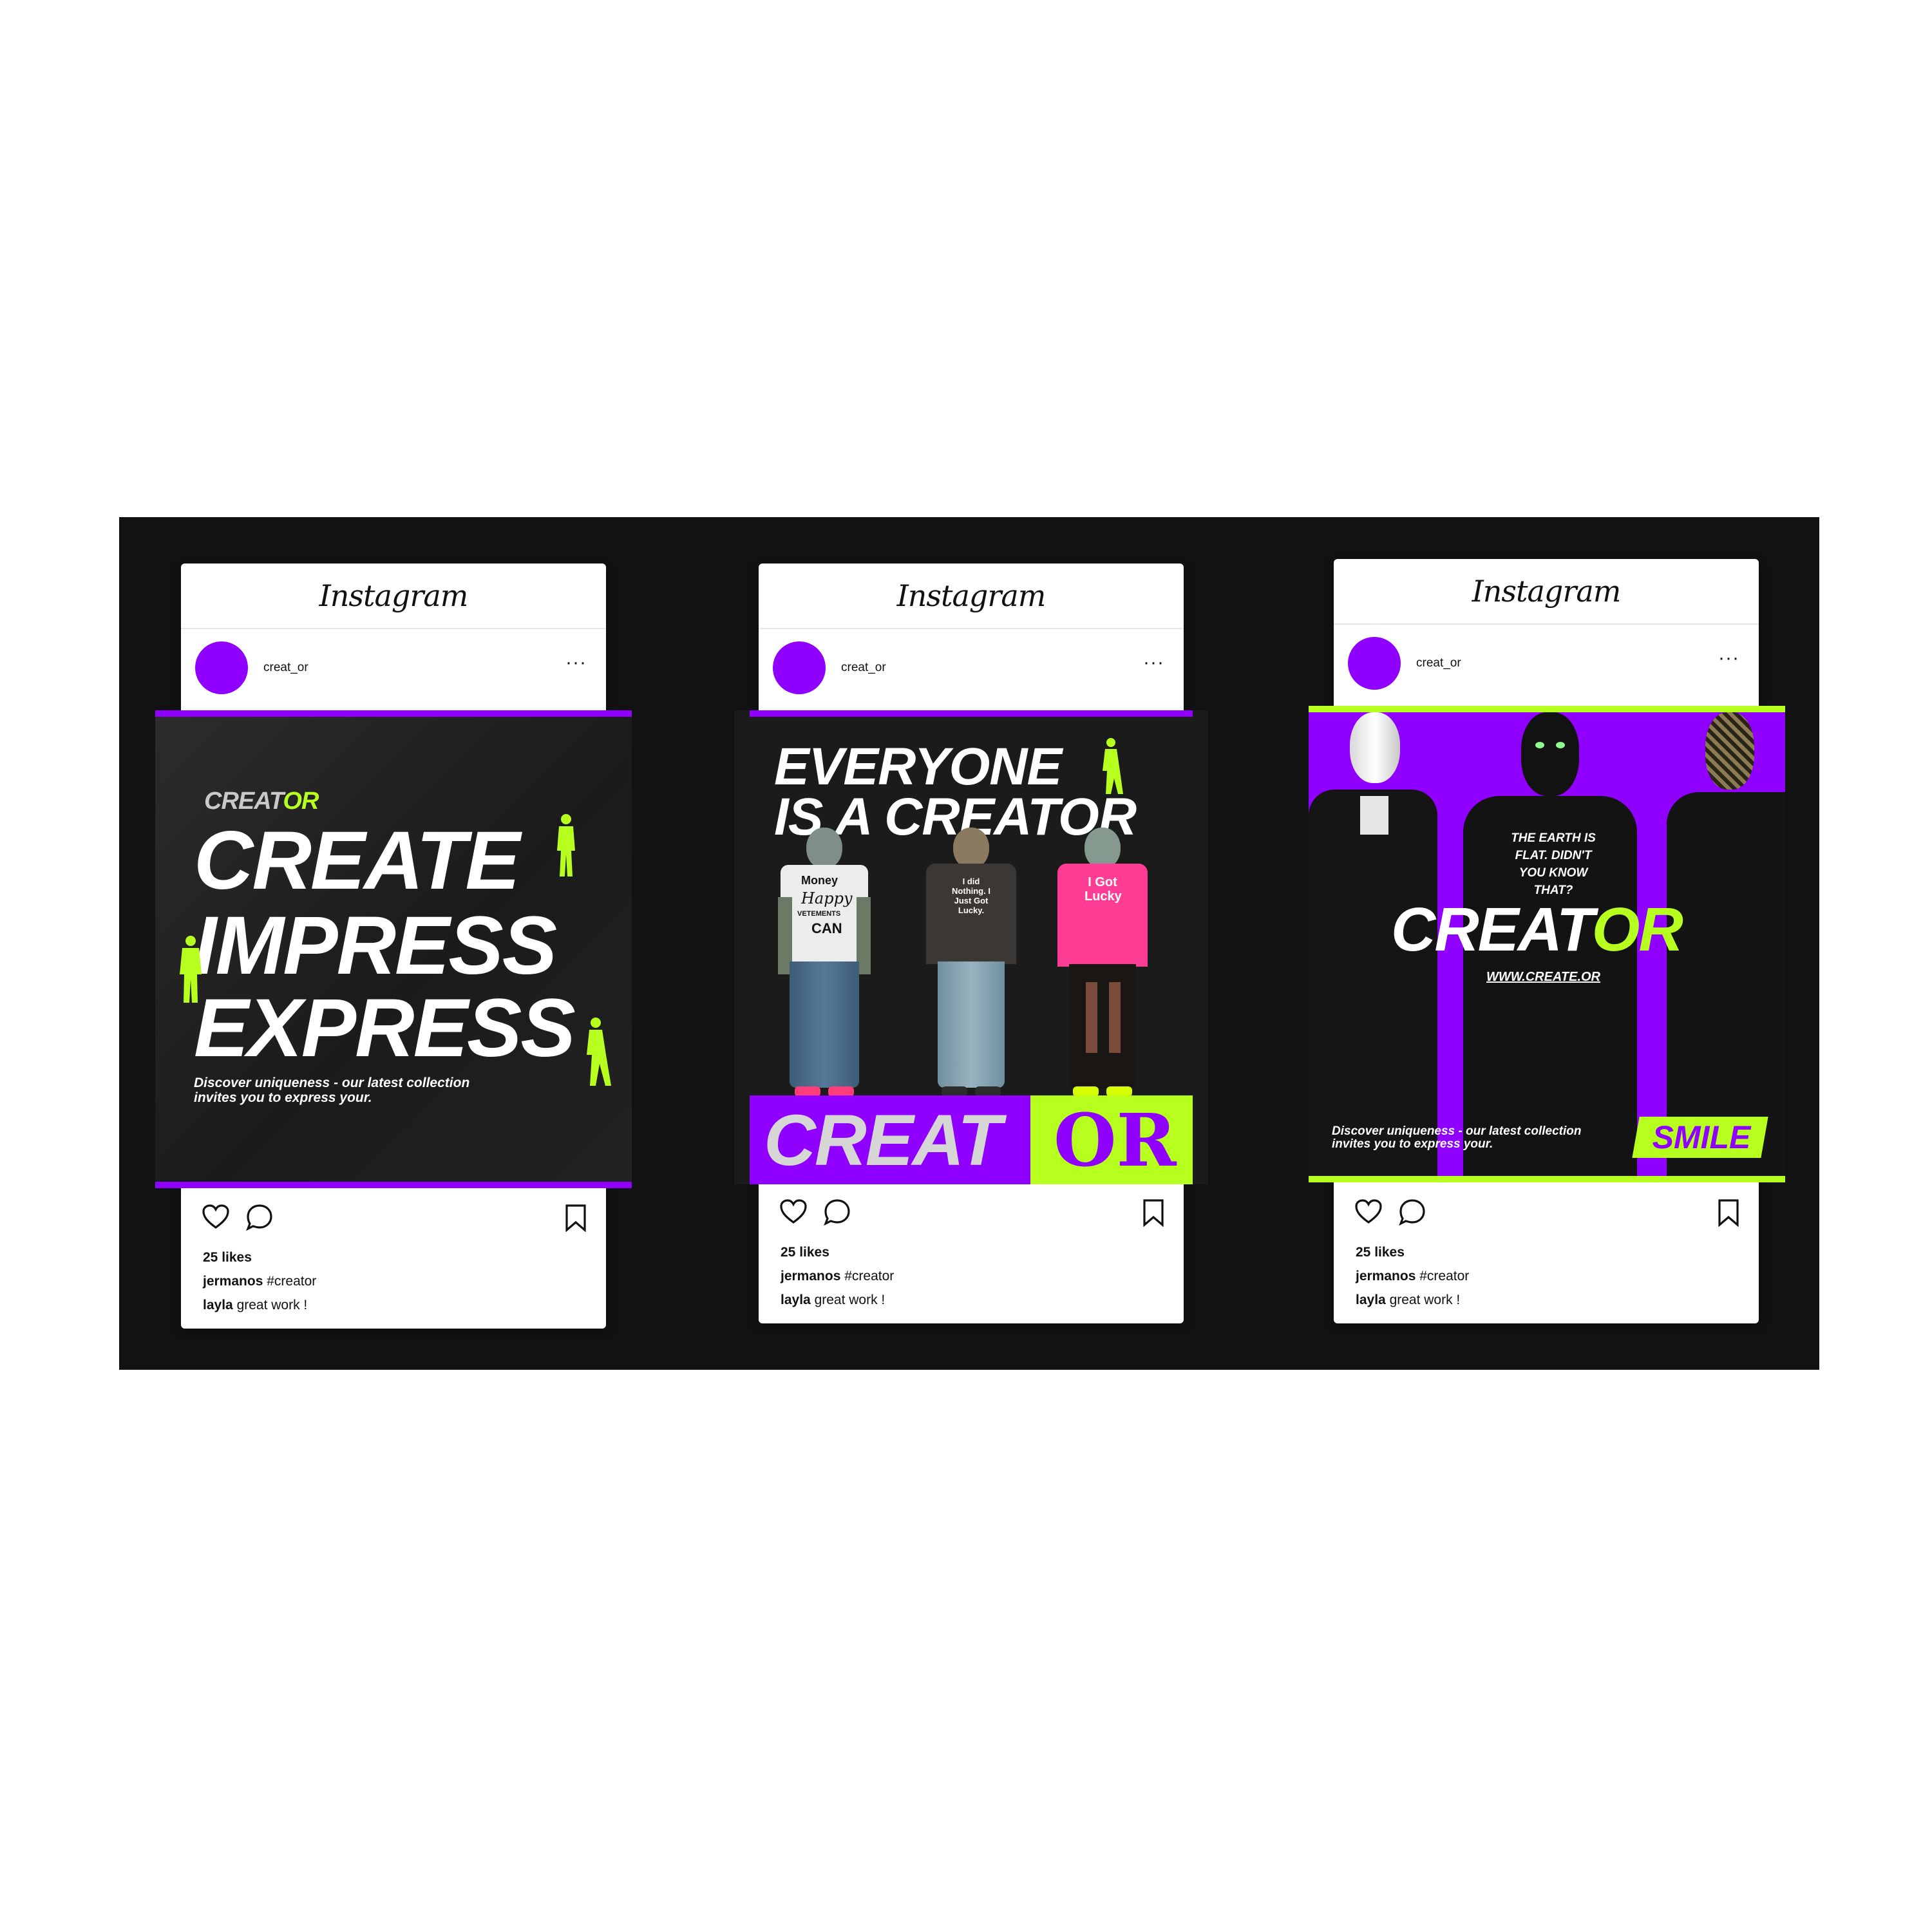 Image resolution: width=1932 pixels, height=1932 pixels. I want to click on headline-impress: IMPRESS, so click(375, 946).